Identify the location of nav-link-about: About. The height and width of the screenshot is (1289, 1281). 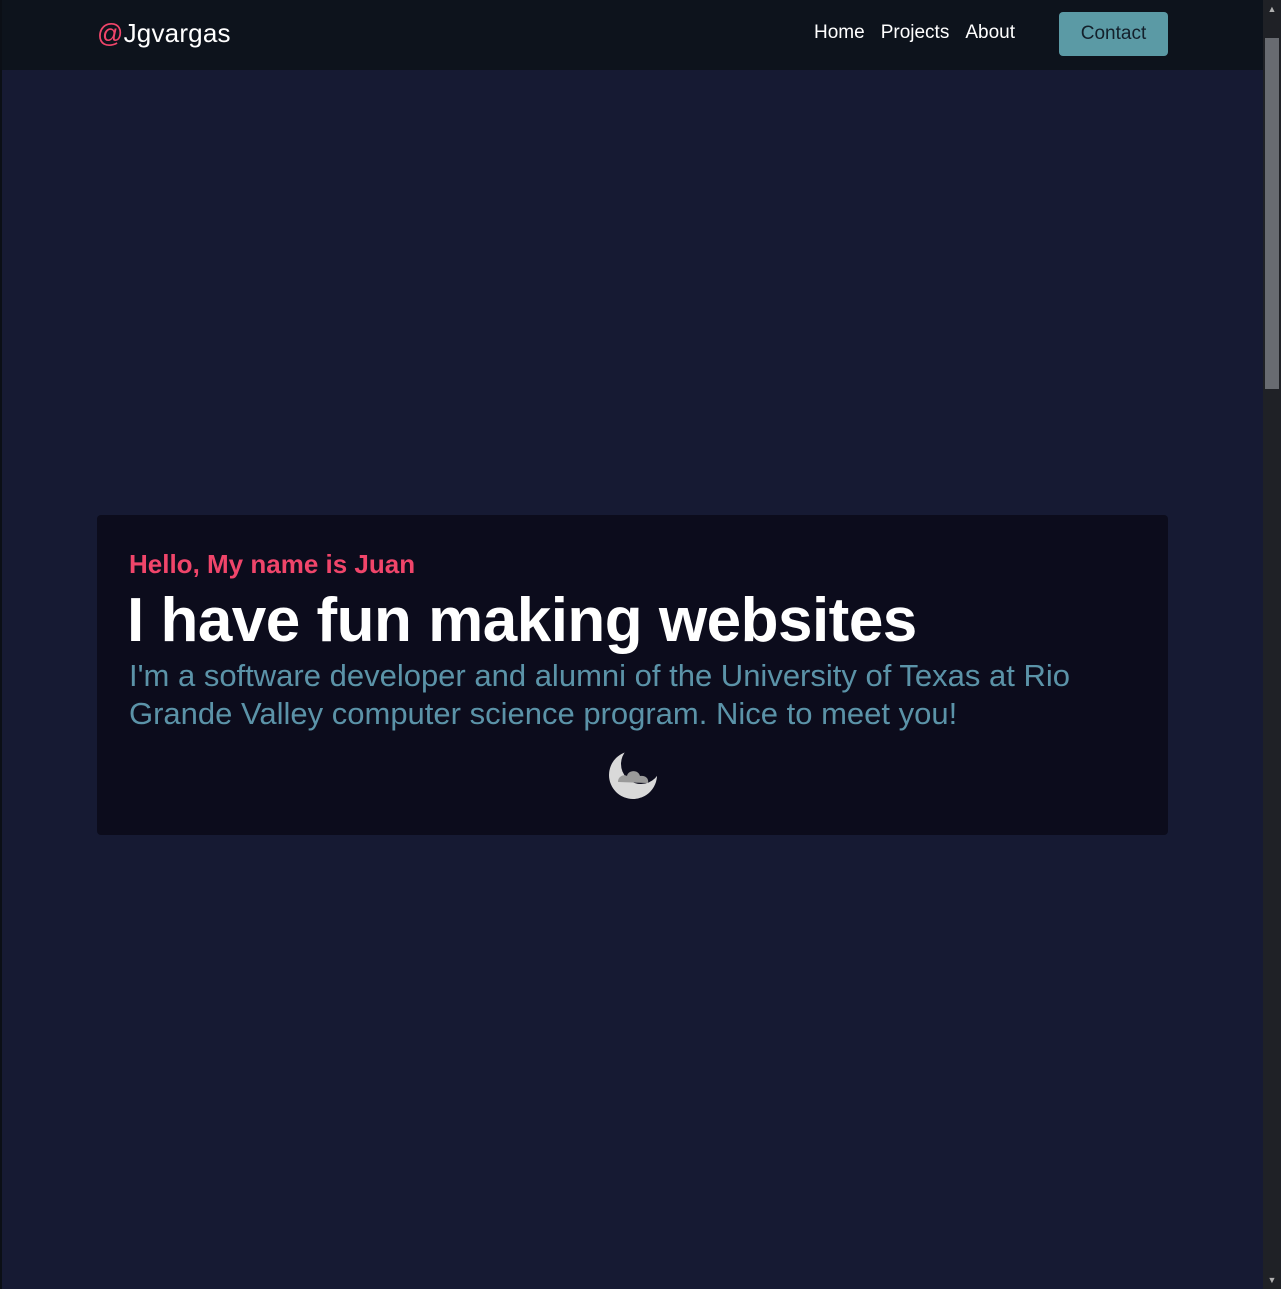
(990, 33).